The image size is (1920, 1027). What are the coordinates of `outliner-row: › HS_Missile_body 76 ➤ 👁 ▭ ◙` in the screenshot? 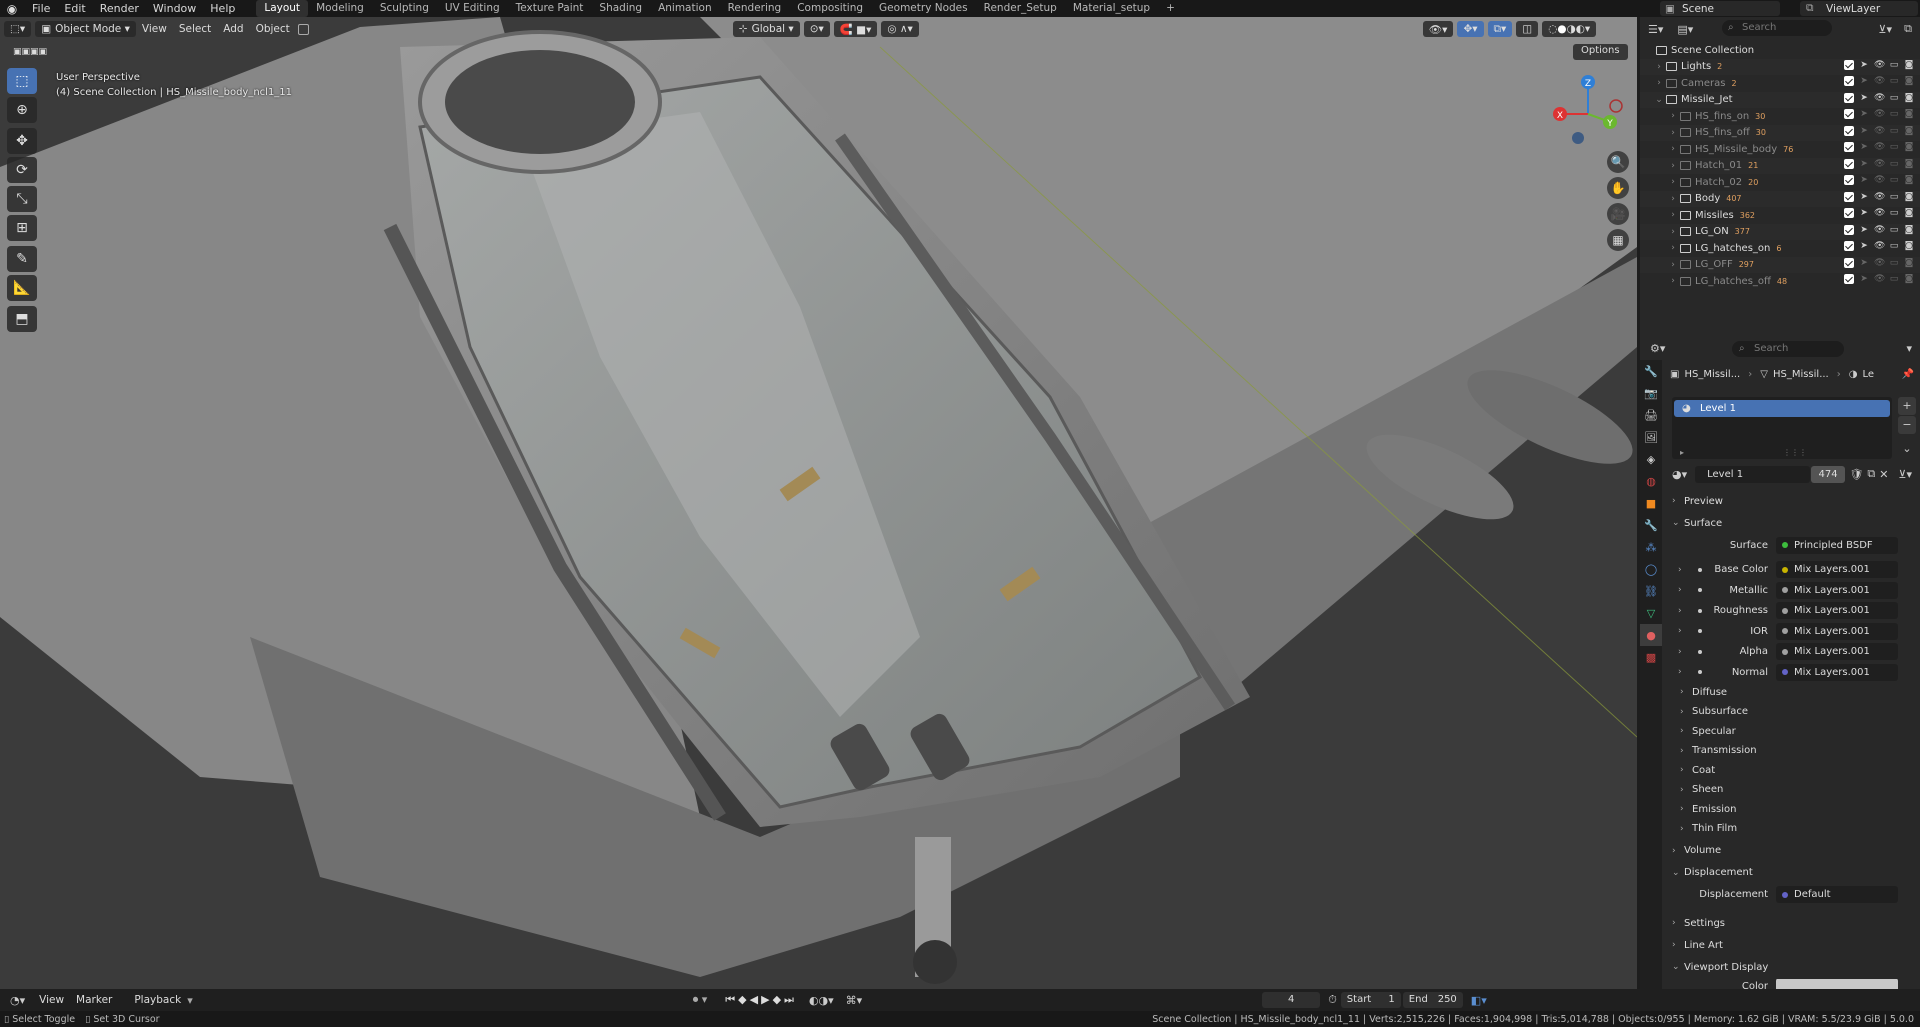 It's located at (1780, 149).